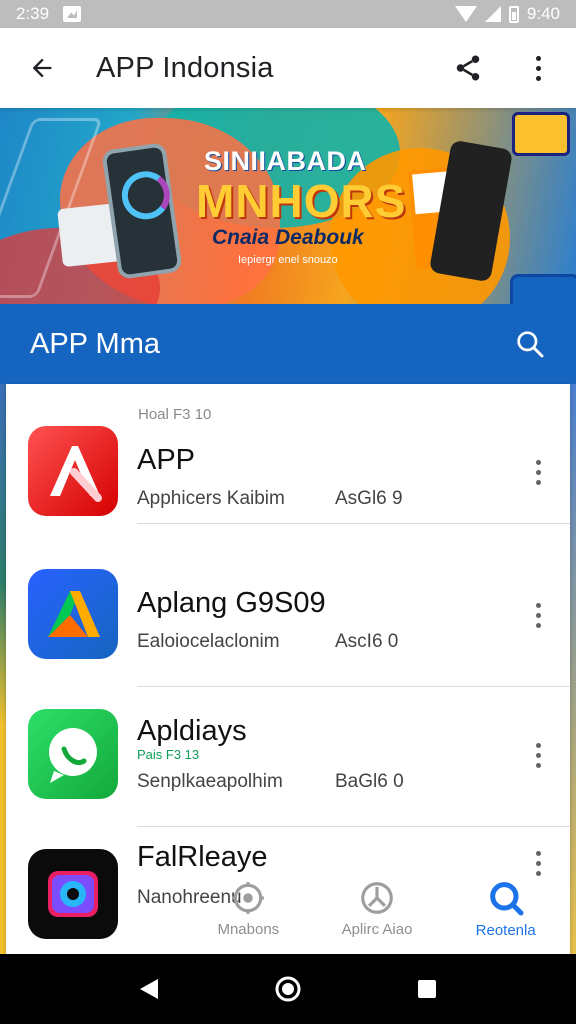  I want to click on back-triangle-icon, so click(149, 989).